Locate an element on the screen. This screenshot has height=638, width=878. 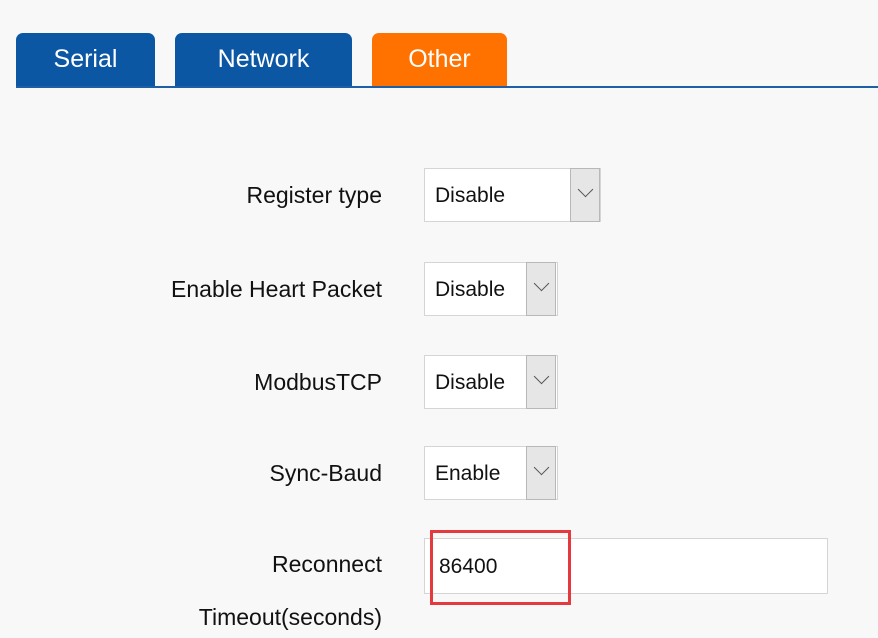
reconnect-timeout-label-line-1: Reconnect is located at coordinates (327, 564).